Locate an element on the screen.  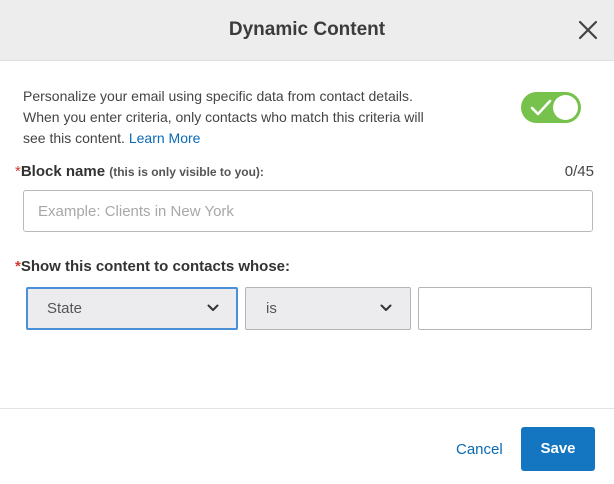
criteria-label: *Show this content to contacts whose: is located at coordinates (152, 266).